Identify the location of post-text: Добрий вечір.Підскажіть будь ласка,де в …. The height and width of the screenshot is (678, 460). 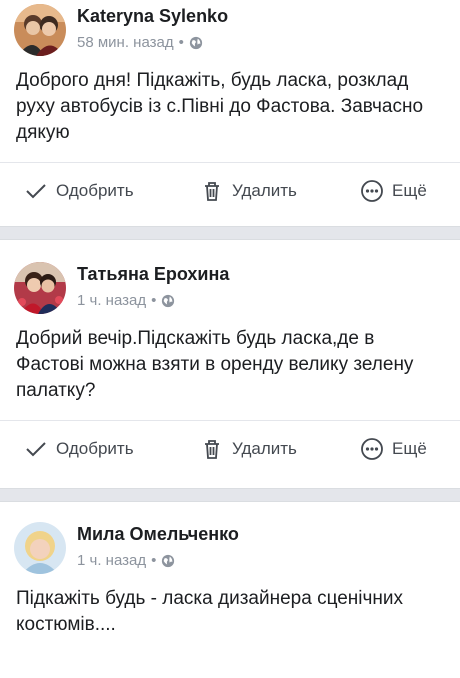
(215, 364).